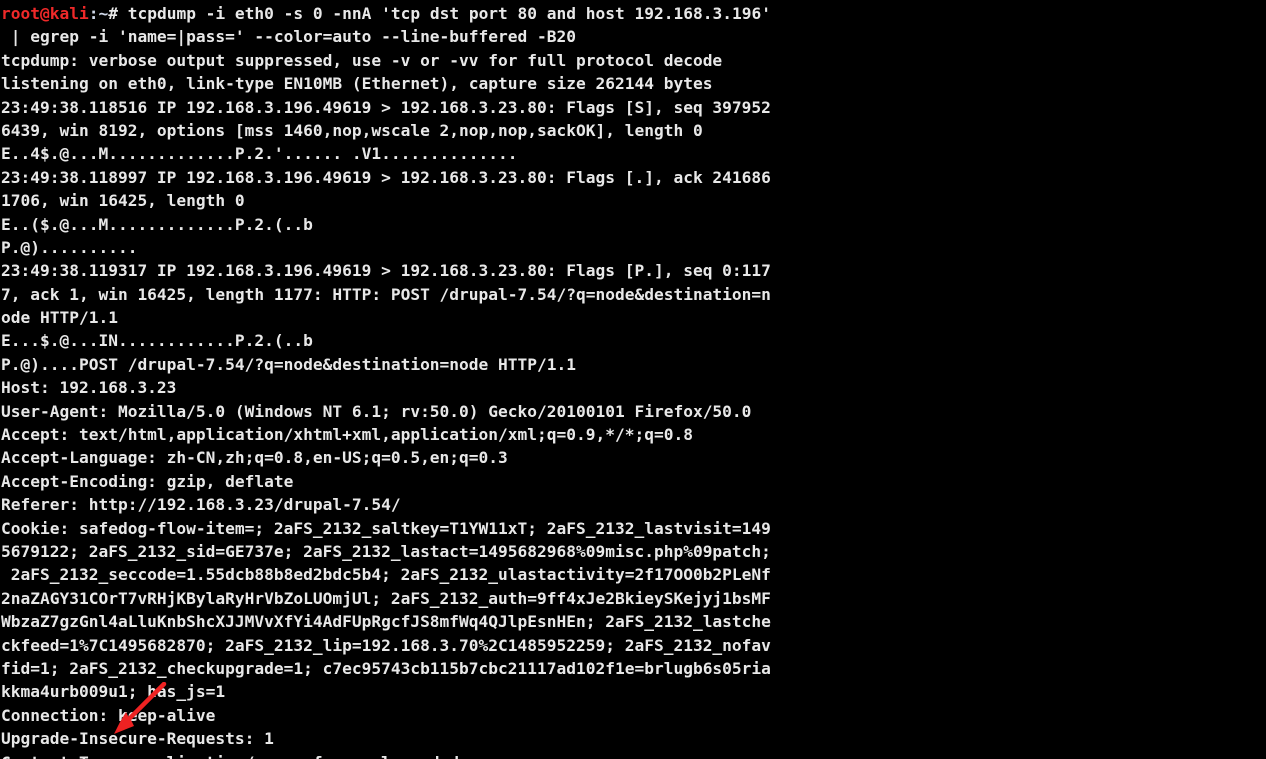 This screenshot has height=759, width=1266. Describe the element at coordinates (98, 13) in the screenshot. I see `prompt-path: :~` at that location.